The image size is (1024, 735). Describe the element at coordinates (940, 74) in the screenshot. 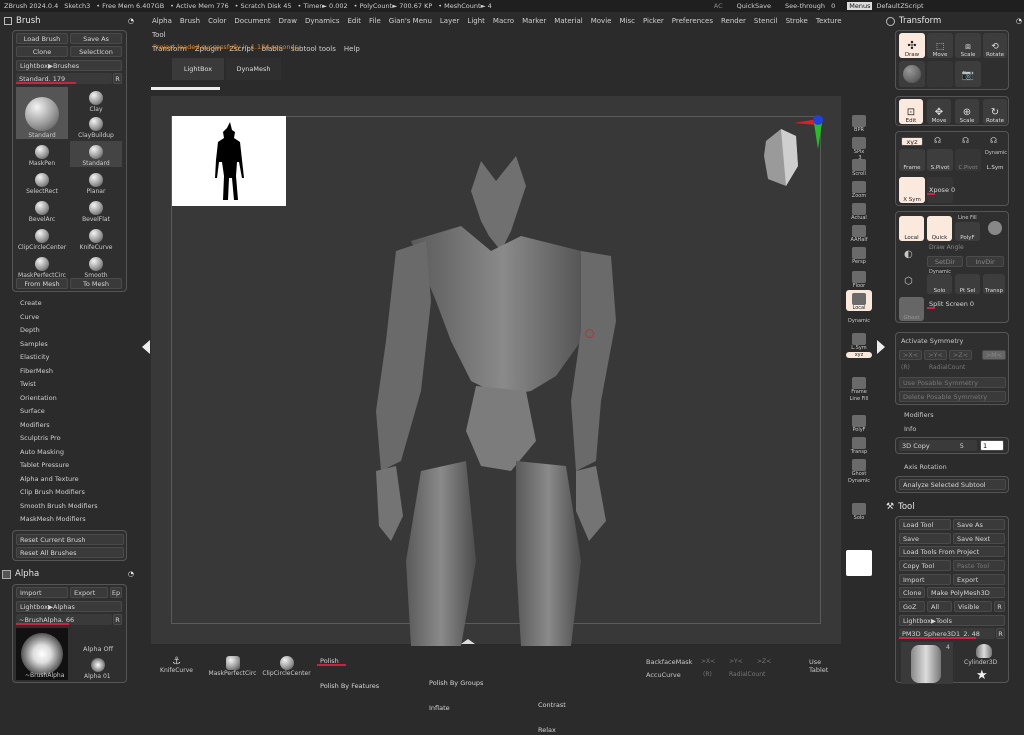

I see `texture-tool` at that location.